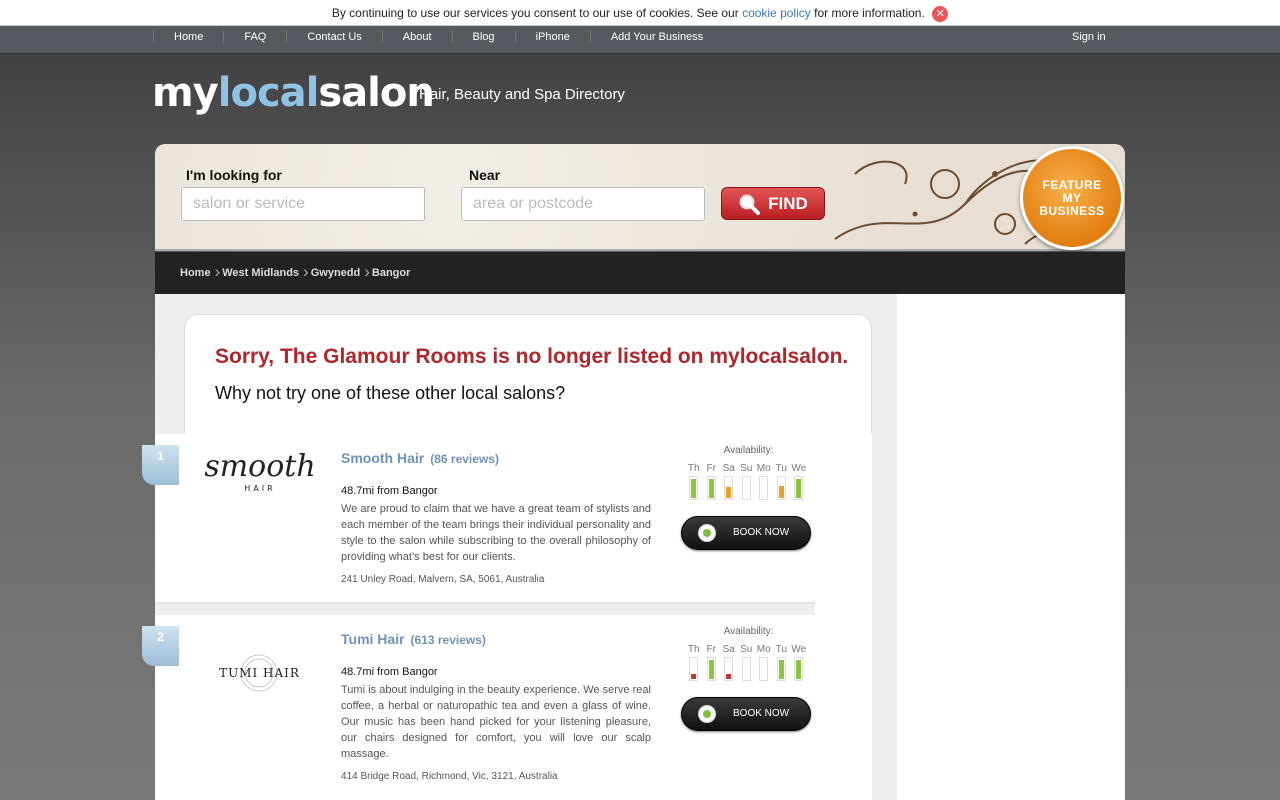 This screenshot has height=800, width=1280. What do you see at coordinates (940, 13) in the screenshot?
I see `close-icon: ✕` at bounding box center [940, 13].